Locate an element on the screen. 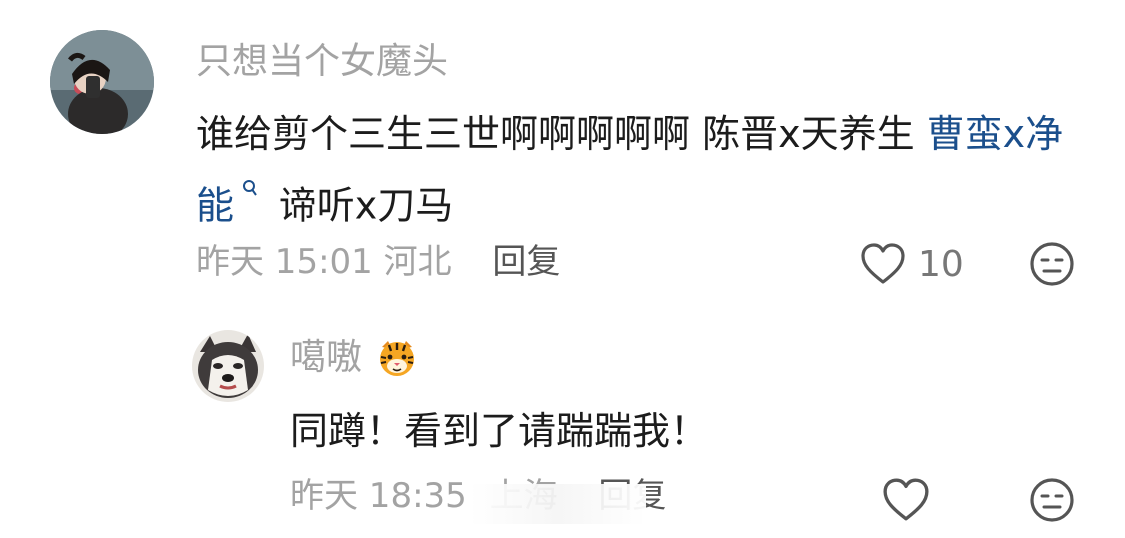 The height and width of the screenshot is (538, 1125). comment-text-part: 谁给剪个三生三世啊啊啊啊啊 陈晋x天养生 is located at coordinates (561, 134).